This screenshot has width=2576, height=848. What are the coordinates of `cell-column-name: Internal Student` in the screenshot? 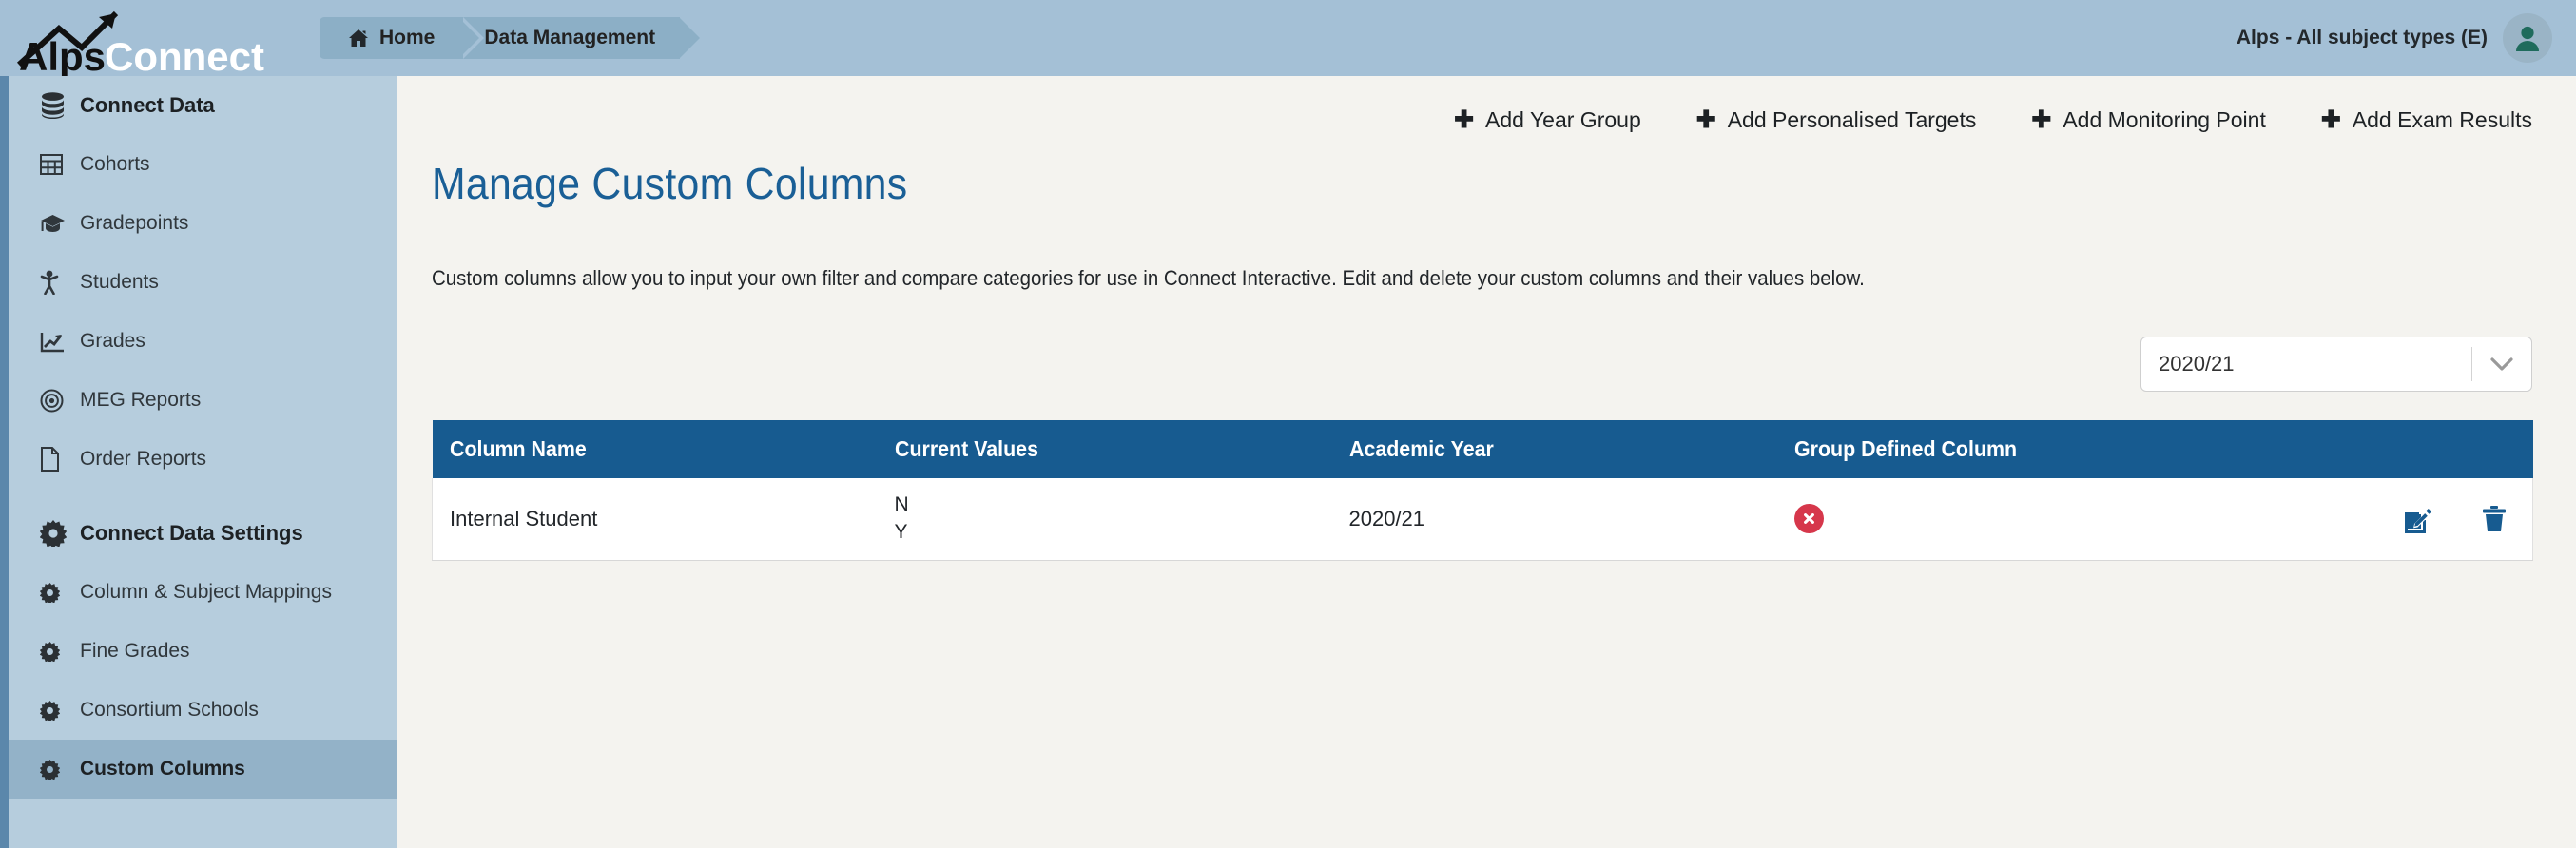 It's located at (655, 519).